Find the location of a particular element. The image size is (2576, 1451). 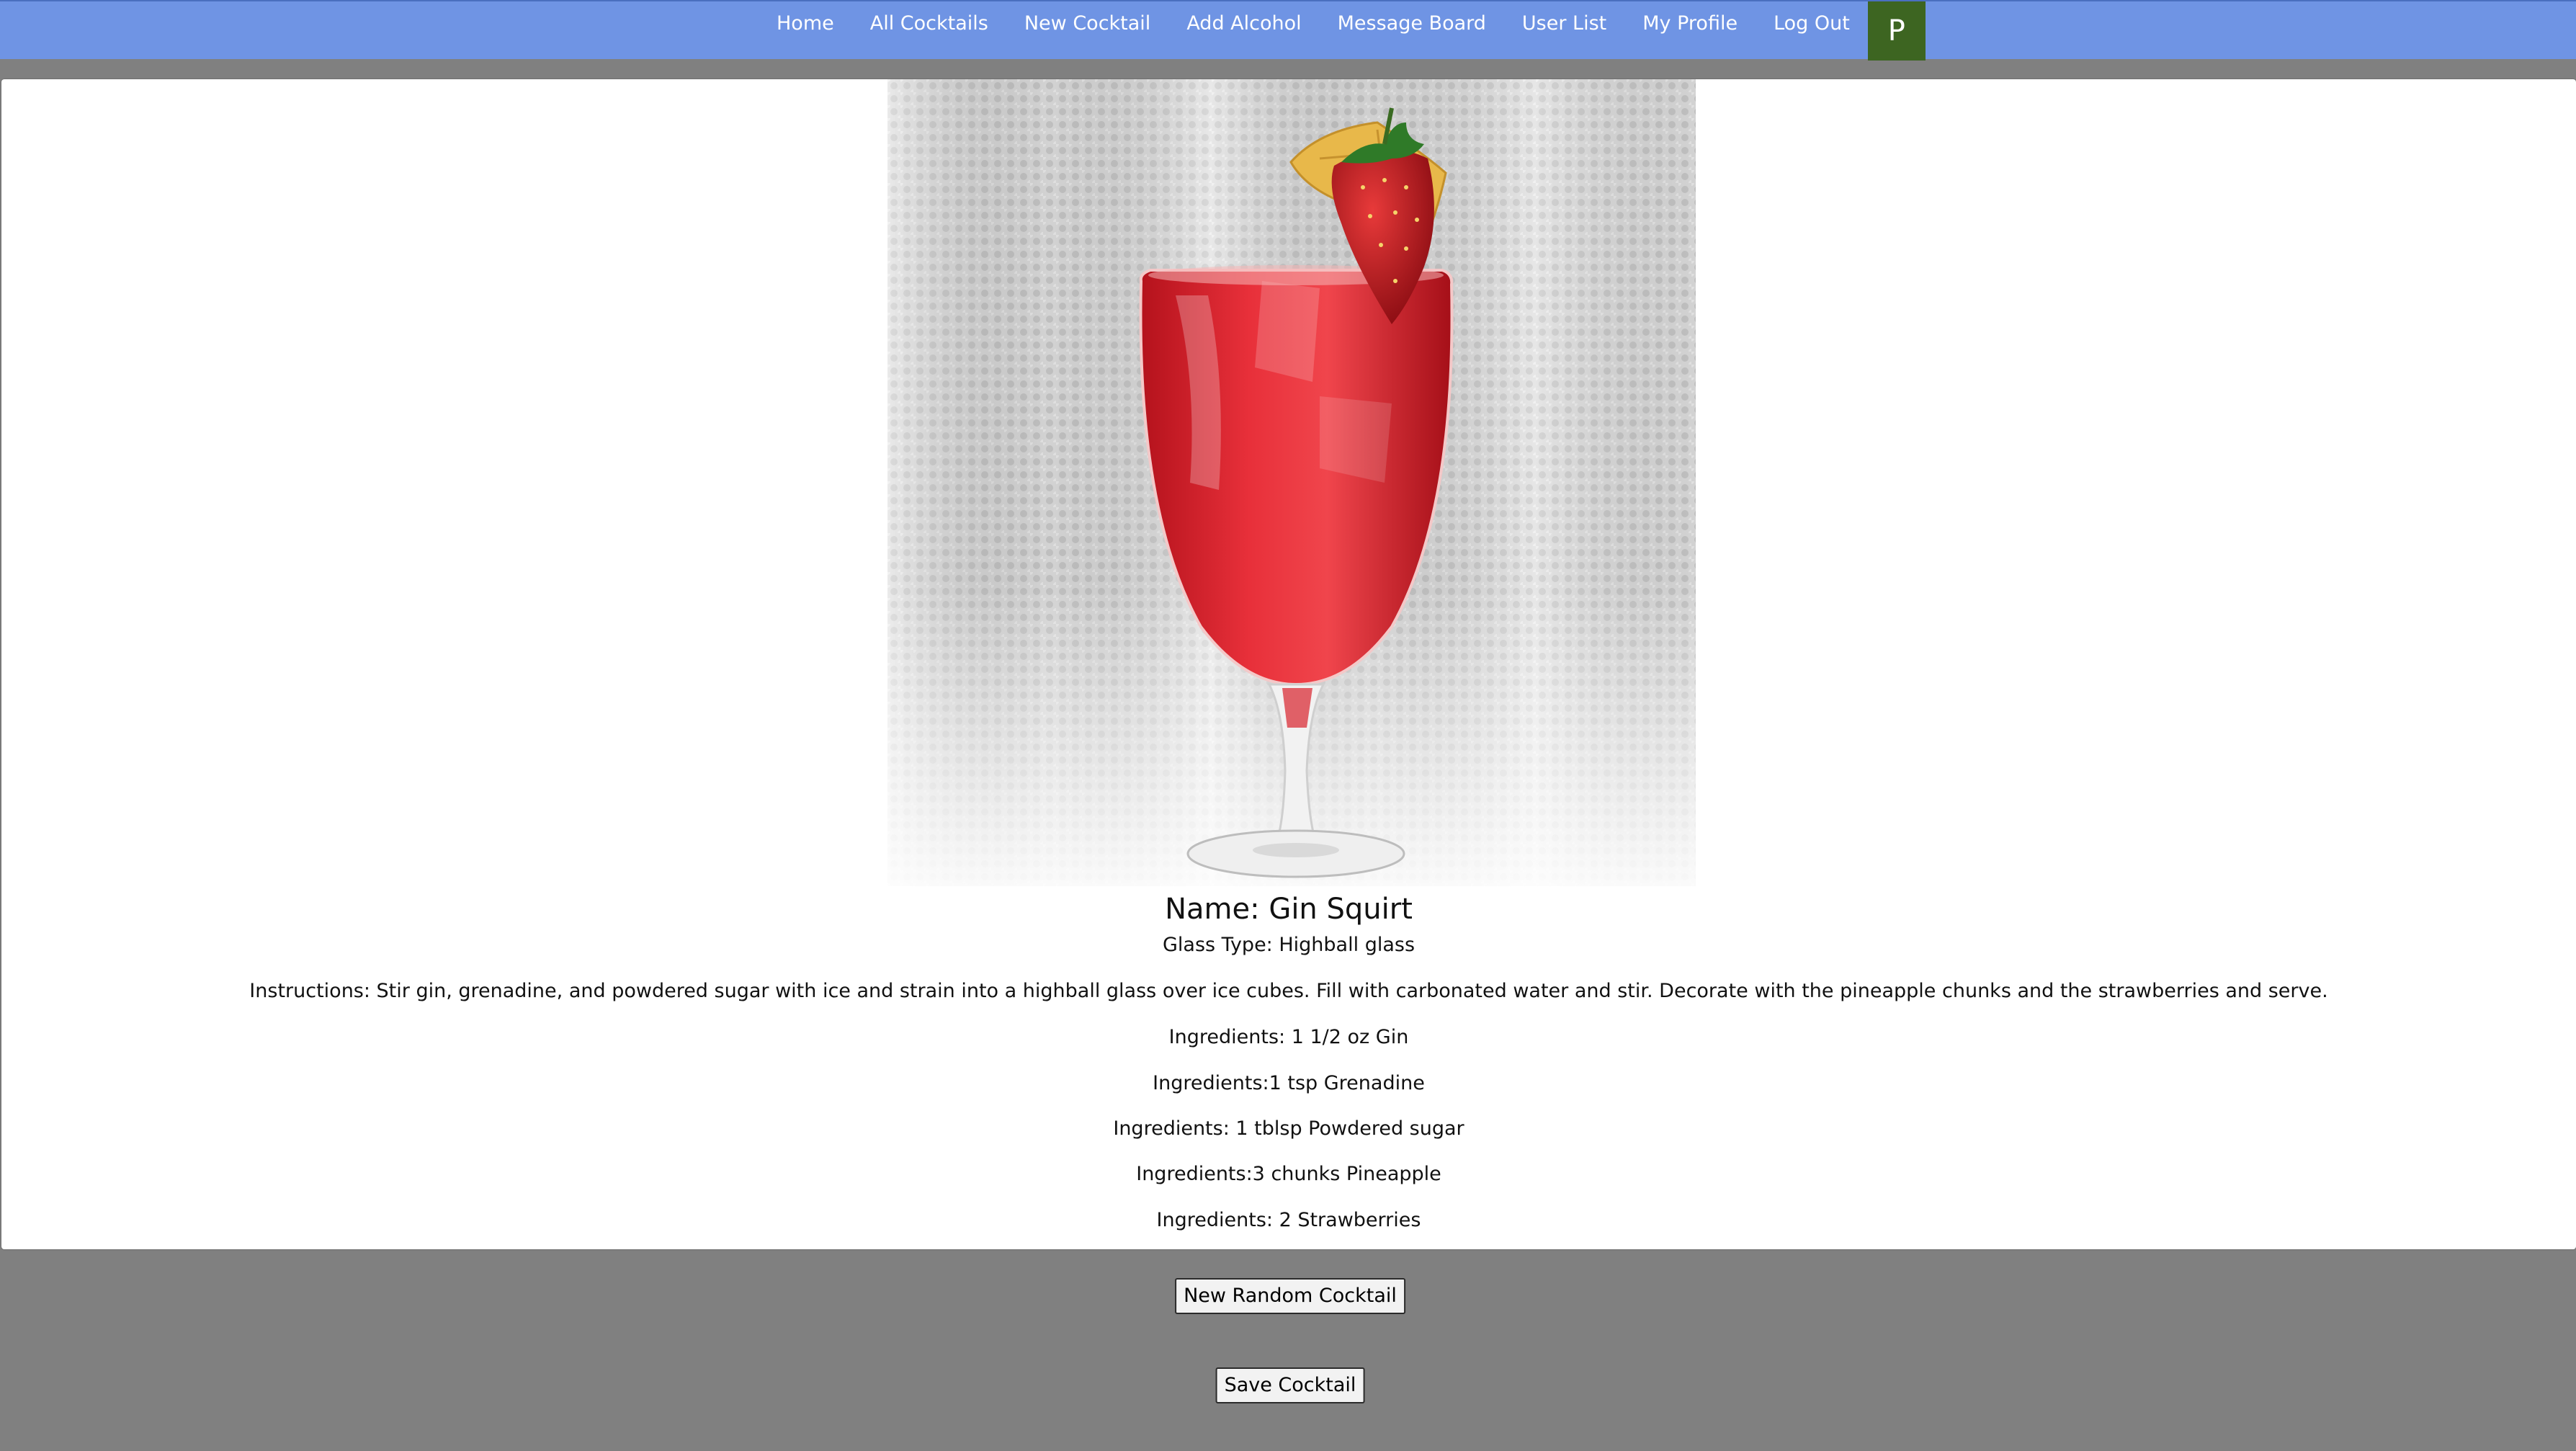

user-avatar: P is located at coordinates (1896, 31).